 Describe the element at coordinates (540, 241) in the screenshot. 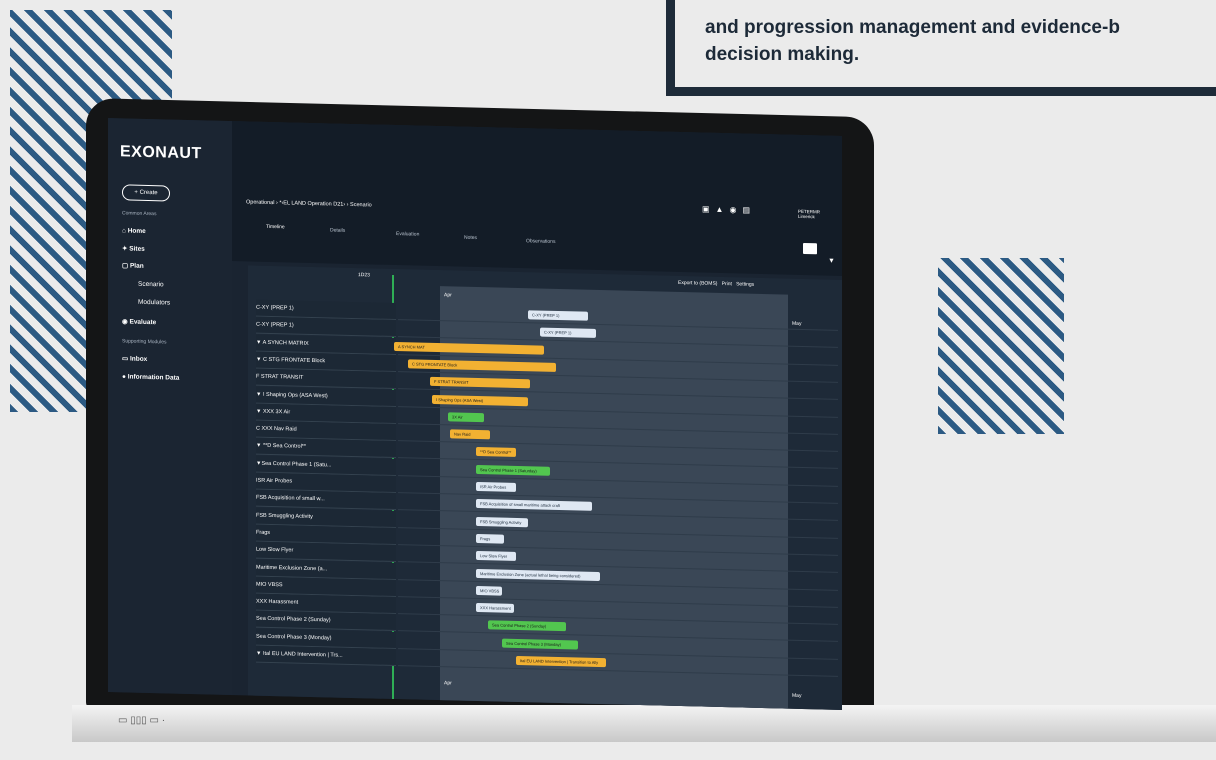

I see `tab-observations: Observations` at that location.